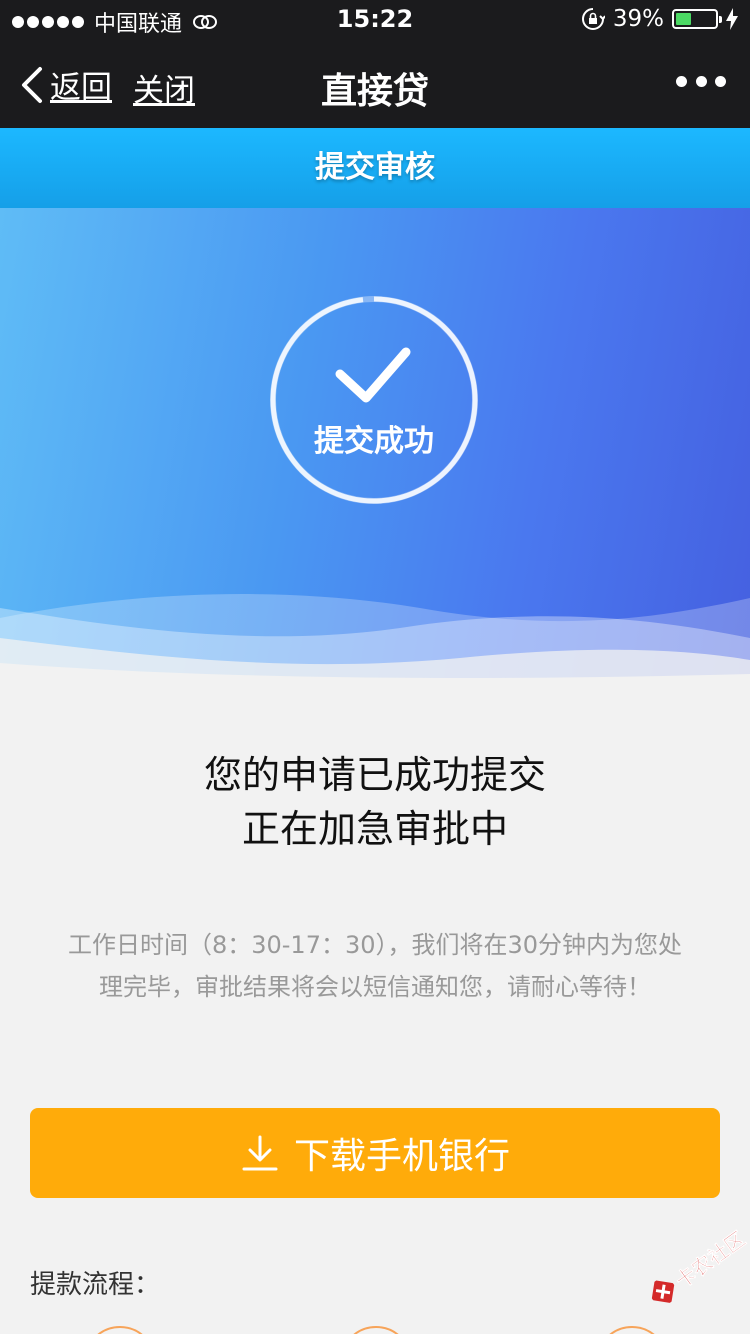 This screenshot has height=1334, width=750. Describe the element at coordinates (373, 375) in the screenshot. I see `checkmark-icon` at that location.